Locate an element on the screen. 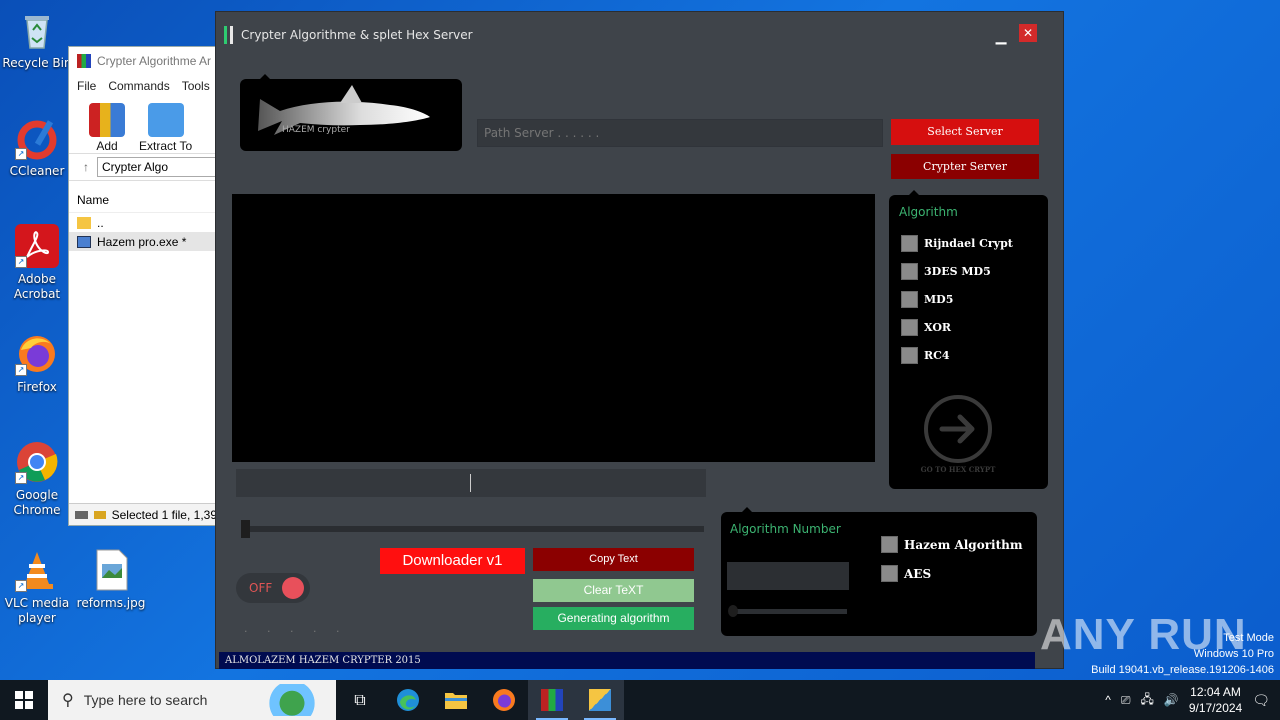 This screenshot has height=720, width=1280. algo-option-rijndael: Rijndael Crypt is located at coordinates (957, 243).